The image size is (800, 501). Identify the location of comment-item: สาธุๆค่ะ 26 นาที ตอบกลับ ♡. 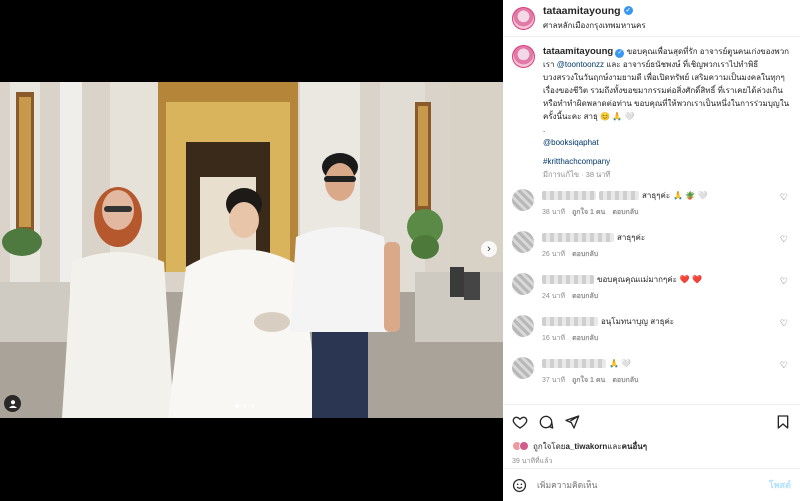
(651, 248).